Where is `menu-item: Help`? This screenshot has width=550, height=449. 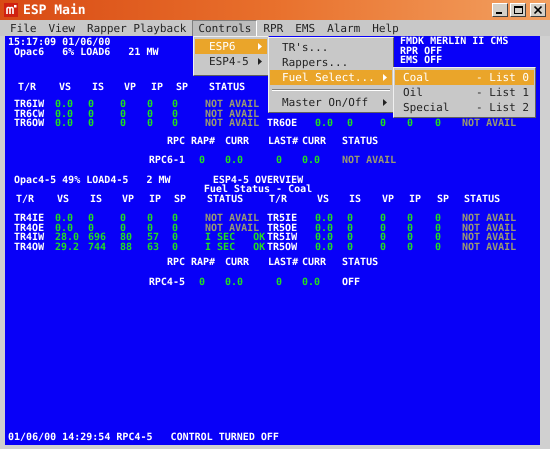
menu-item: Help is located at coordinates (385, 28).